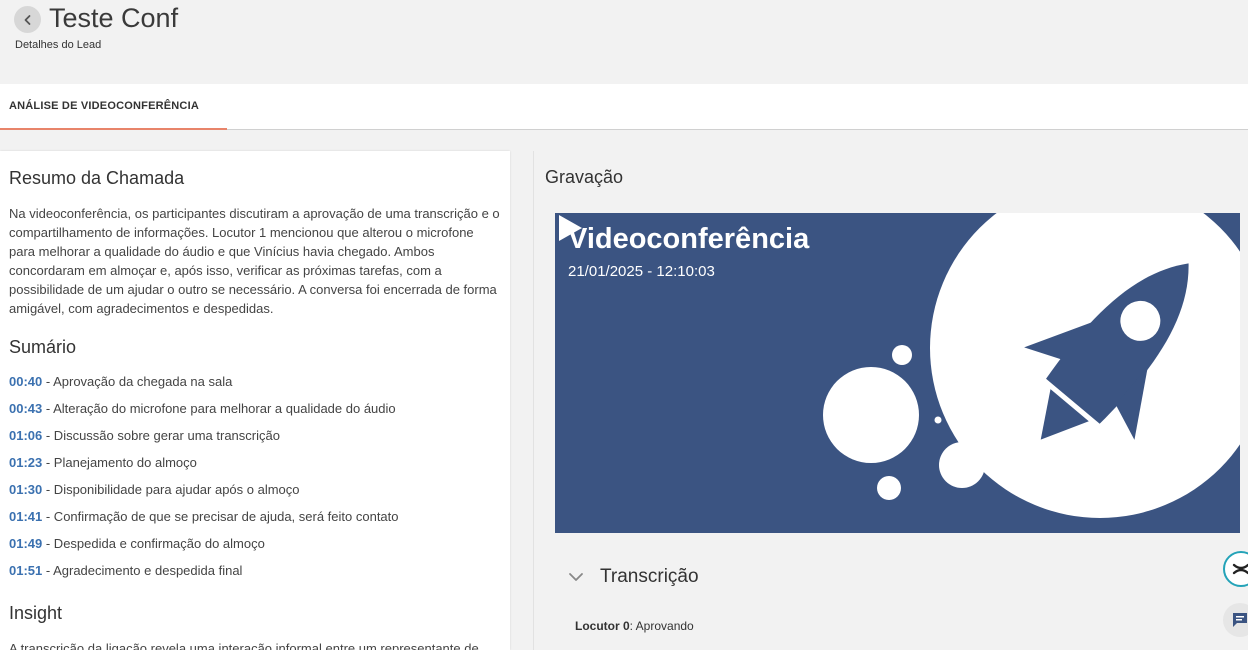 This screenshot has height=650, width=1248. I want to click on transcript-line: Locutor 0: Aprovando, so click(634, 626).